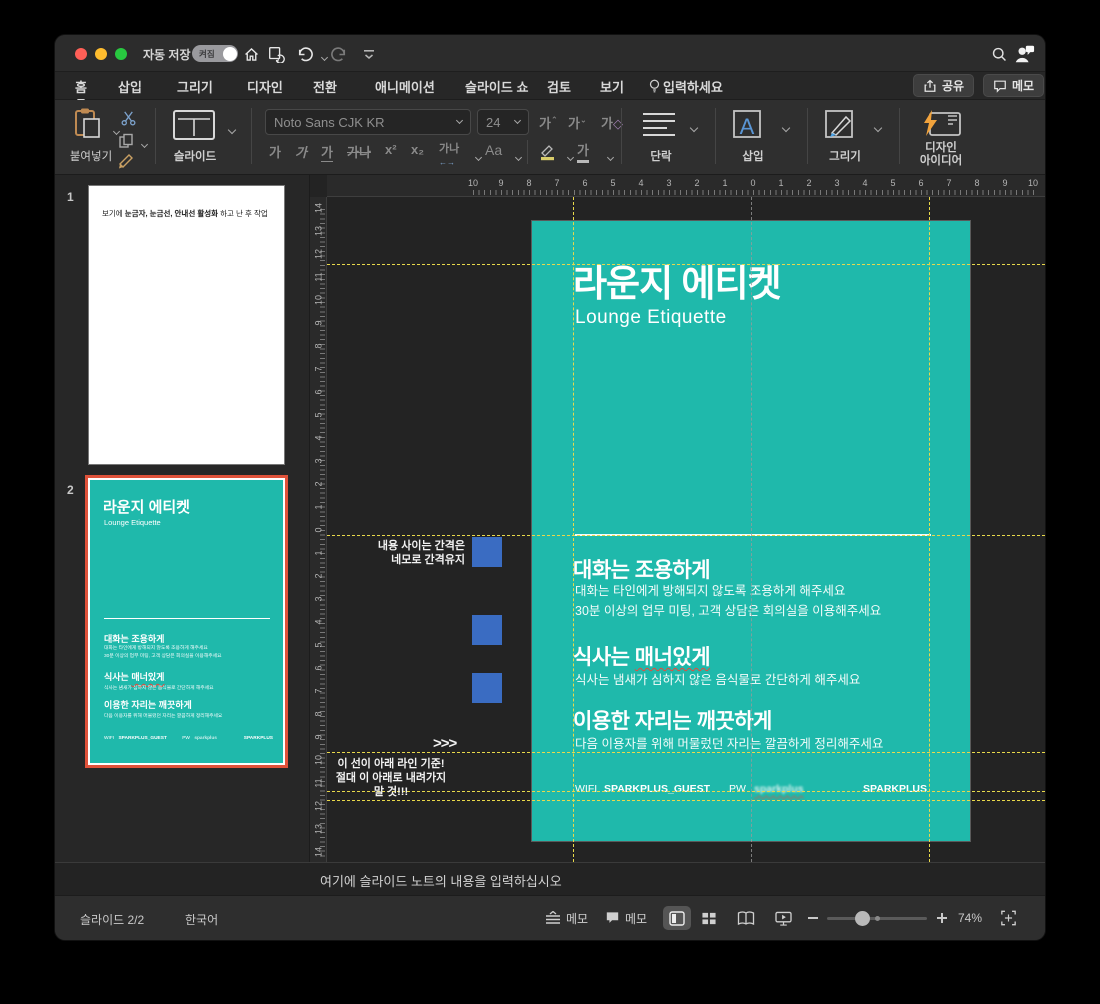 Image resolution: width=1100 pixels, height=1004 pixels. I want to click on fit-slide-to-window-button, so click(1008, 918).